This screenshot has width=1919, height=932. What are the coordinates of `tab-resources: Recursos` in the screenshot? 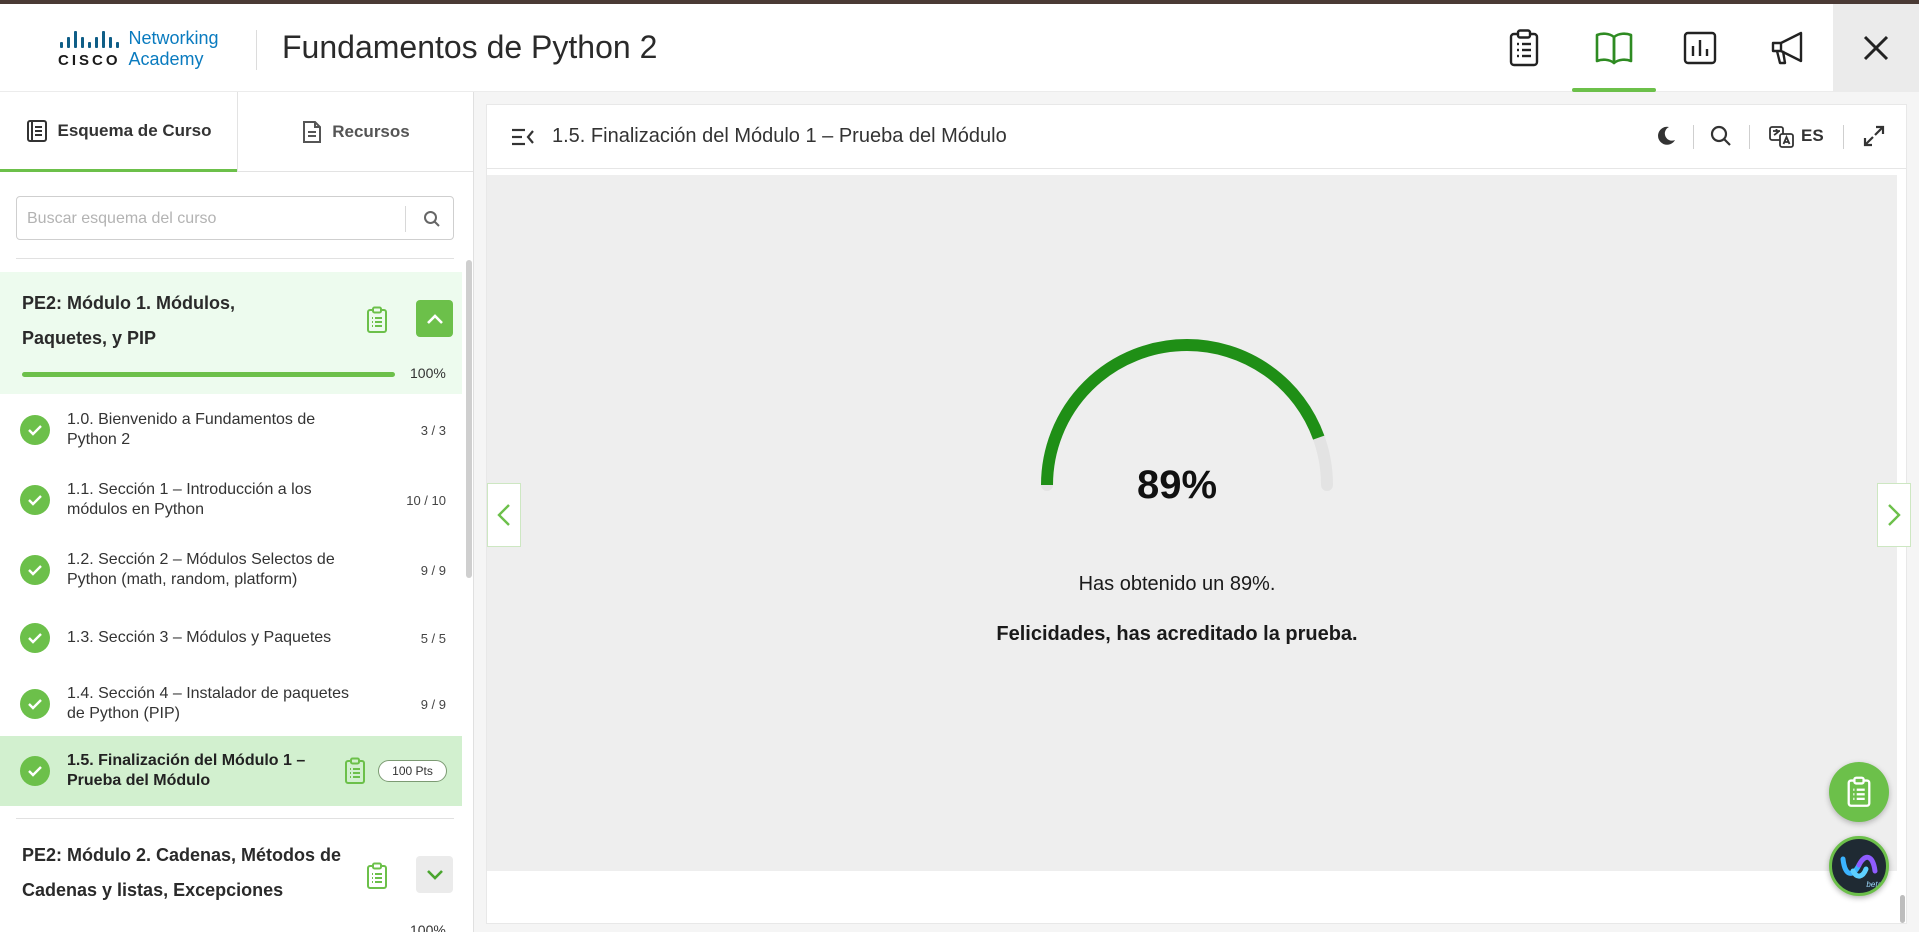 It's located at (355, 132).